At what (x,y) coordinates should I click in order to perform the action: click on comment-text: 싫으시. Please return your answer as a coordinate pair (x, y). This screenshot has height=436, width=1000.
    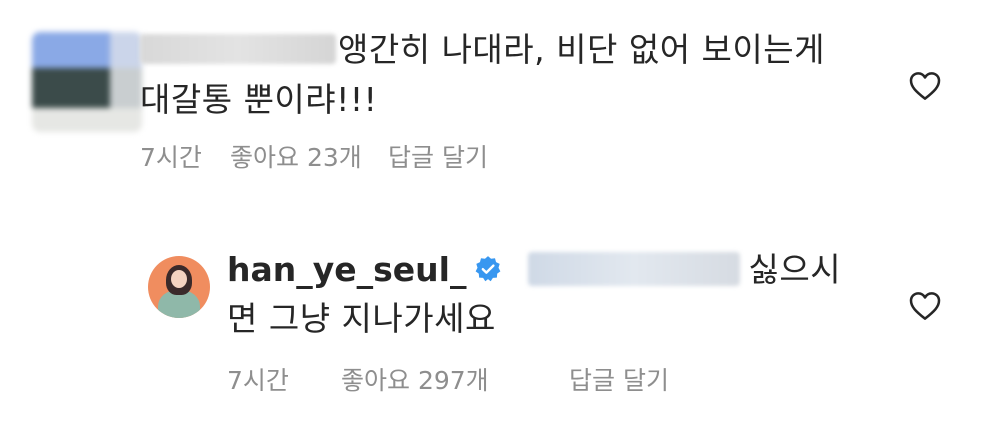
    Looking at the image, I should click on (795, 269).